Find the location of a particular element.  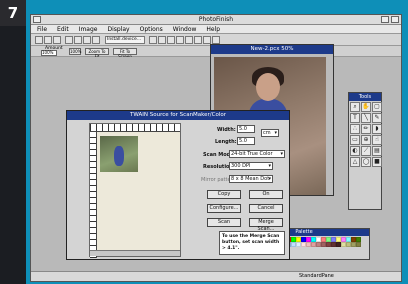

resize-icon is located at coordinates (198, 40).